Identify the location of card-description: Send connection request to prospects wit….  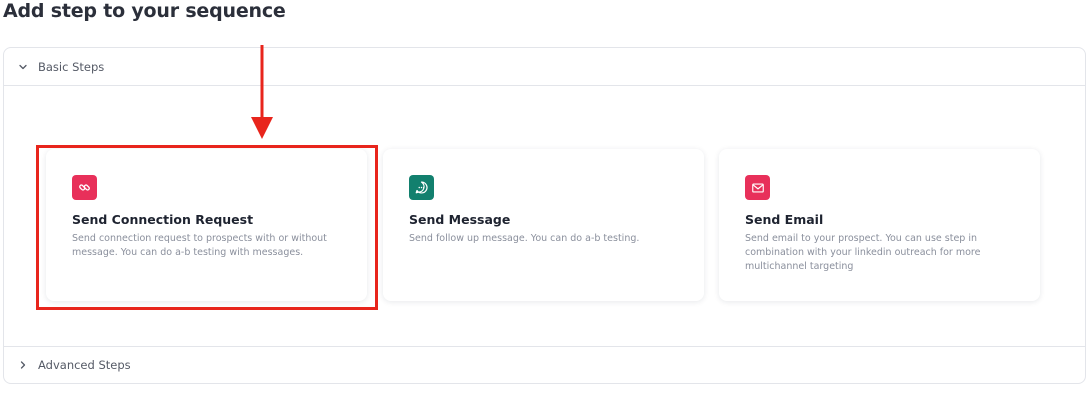
(199, 245).